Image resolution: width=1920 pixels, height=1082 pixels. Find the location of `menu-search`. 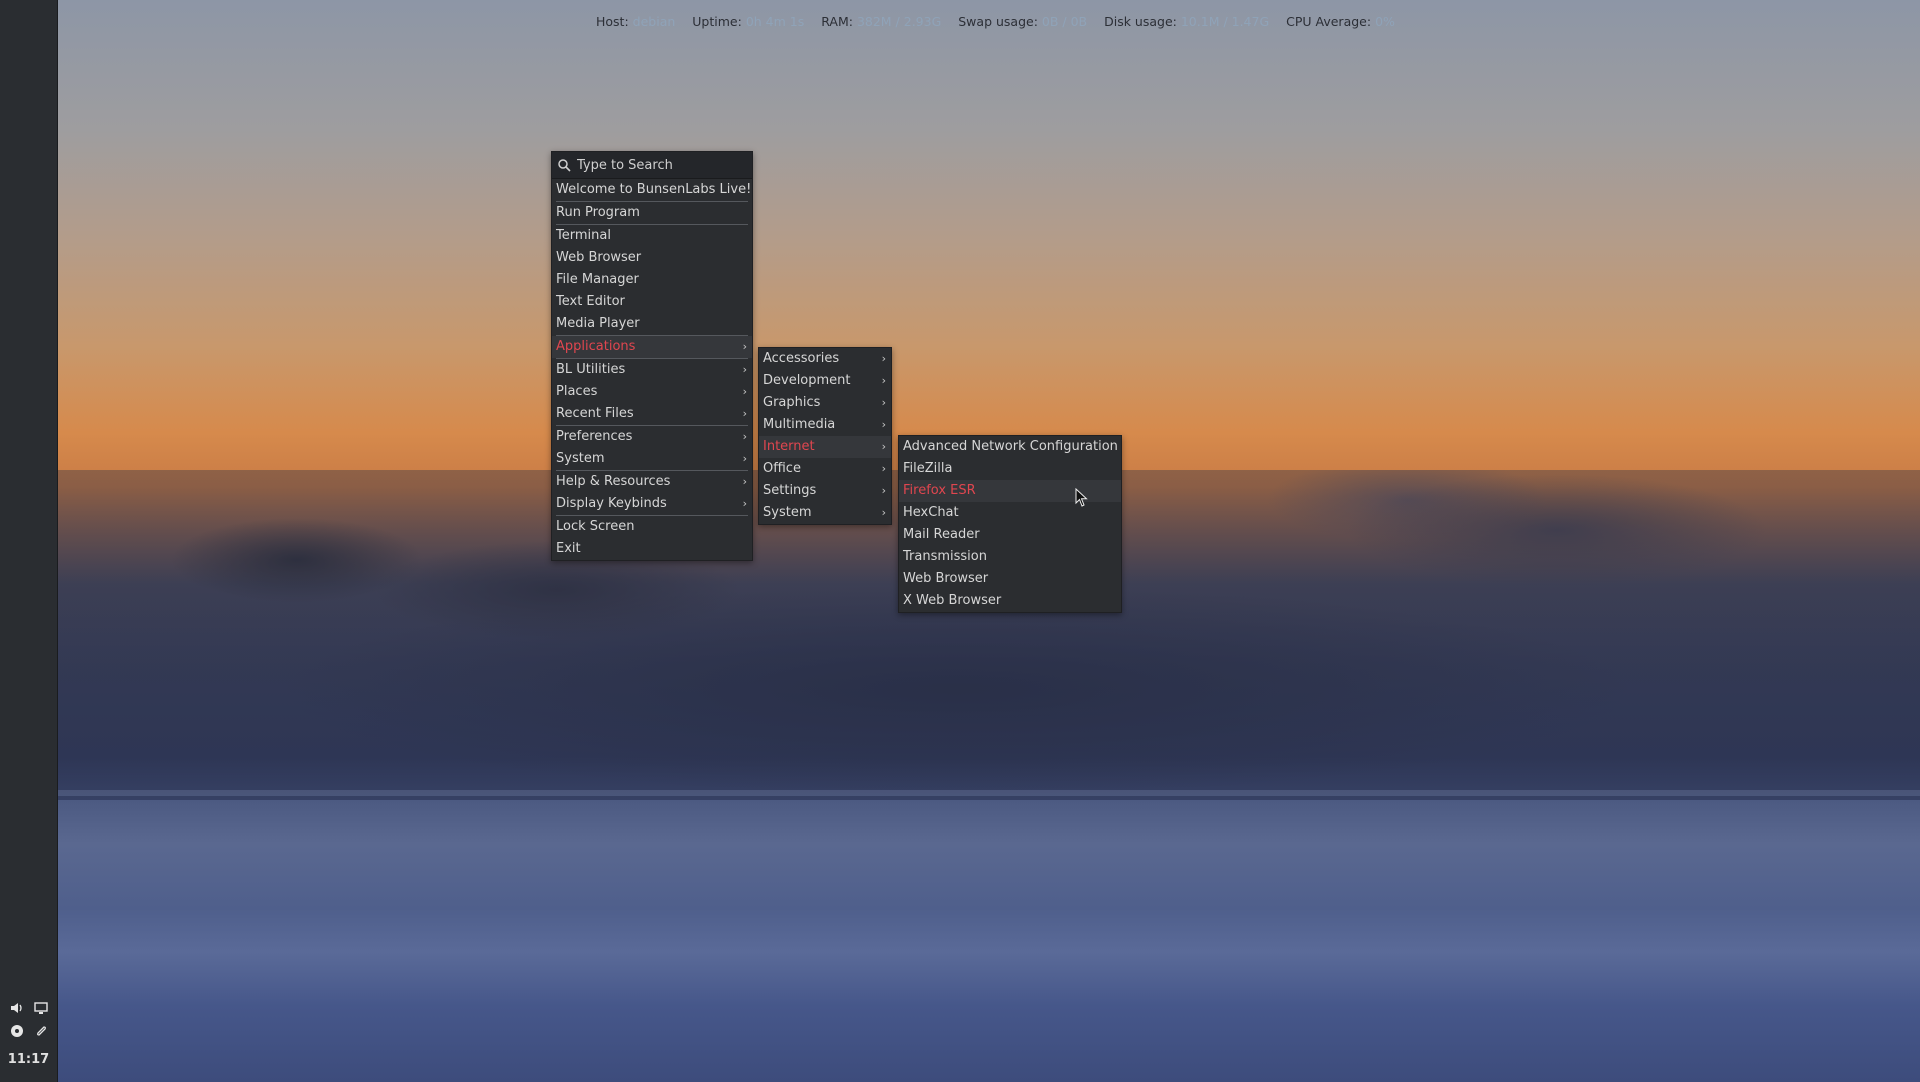

menu-search is located at coordinates (652, 165).